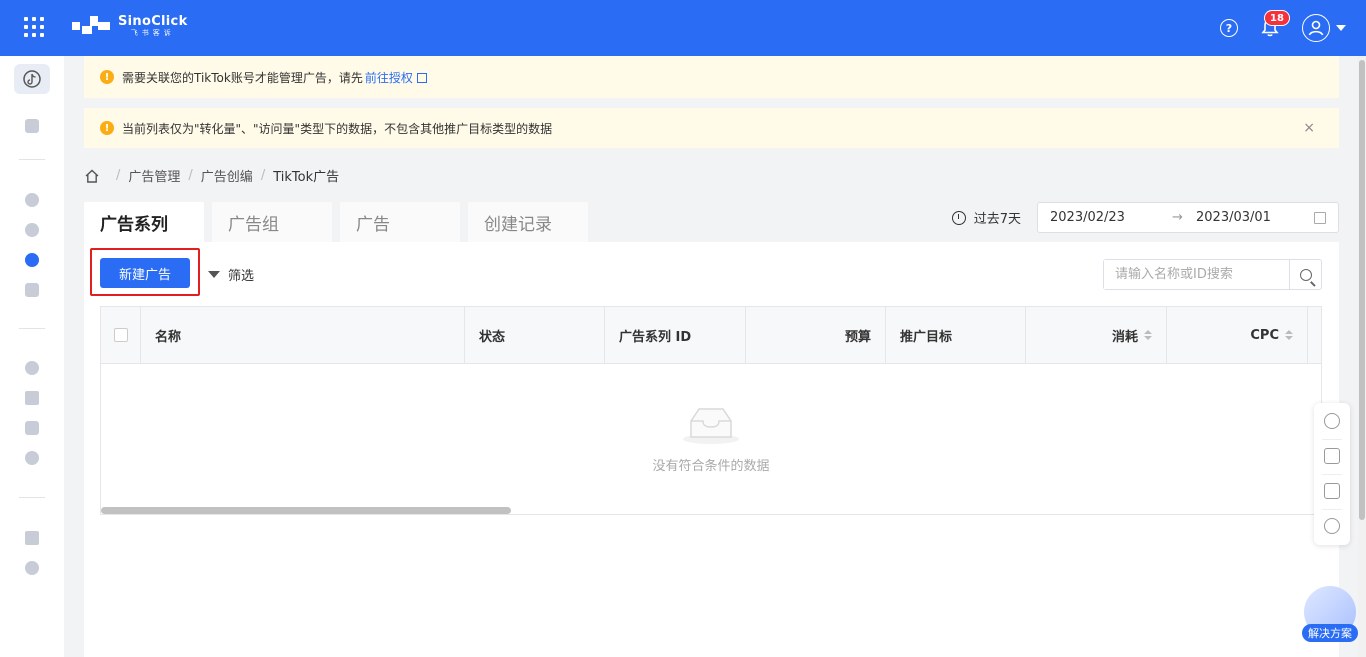 The height and width of the screenshot is (657, 1366). I want to click on facebook-icon, so click(32, 200).